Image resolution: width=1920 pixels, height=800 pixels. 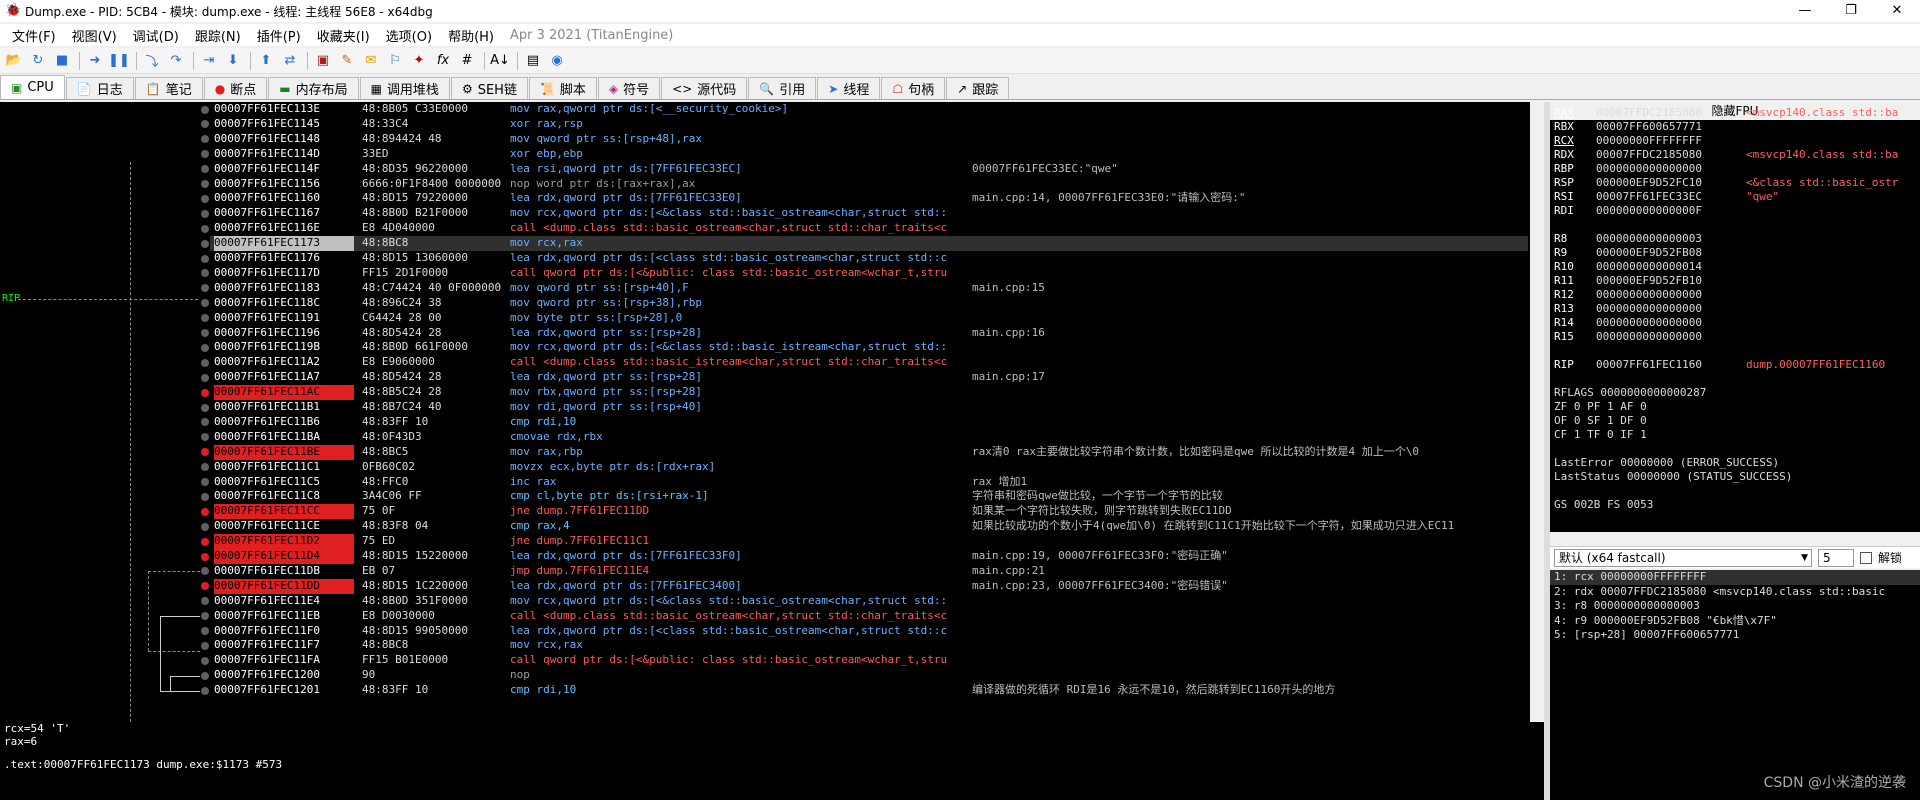 I want to click on arg-row: 5: [rsp+28] 00007FF600657771, so click(x=1735, y=635).